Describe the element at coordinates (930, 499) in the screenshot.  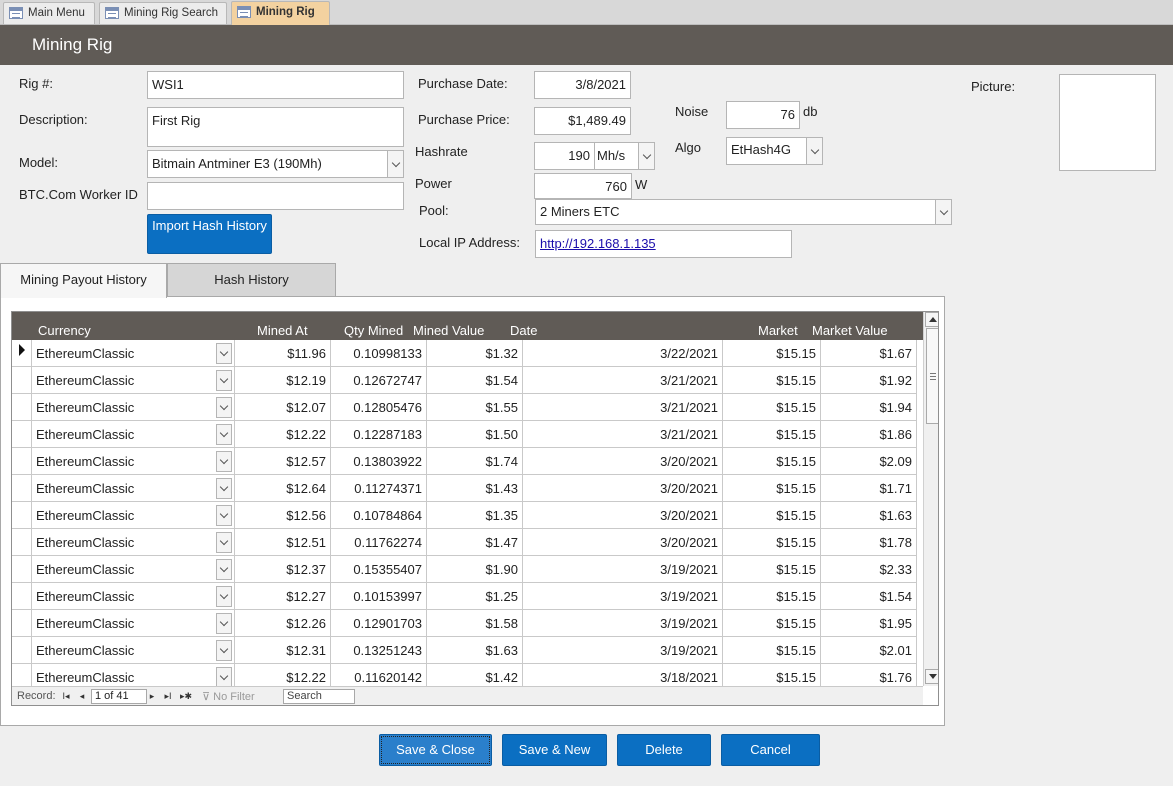
I see `vertical-scrollbar` at that location.